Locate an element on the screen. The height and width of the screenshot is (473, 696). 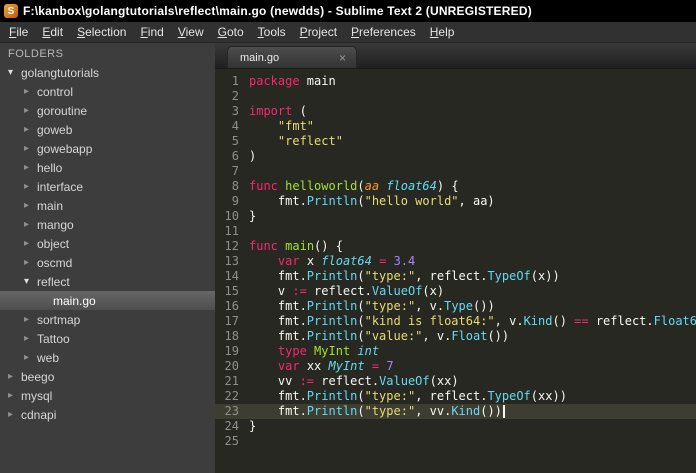
menu-item-file: File is located at coordinates (18, 32).